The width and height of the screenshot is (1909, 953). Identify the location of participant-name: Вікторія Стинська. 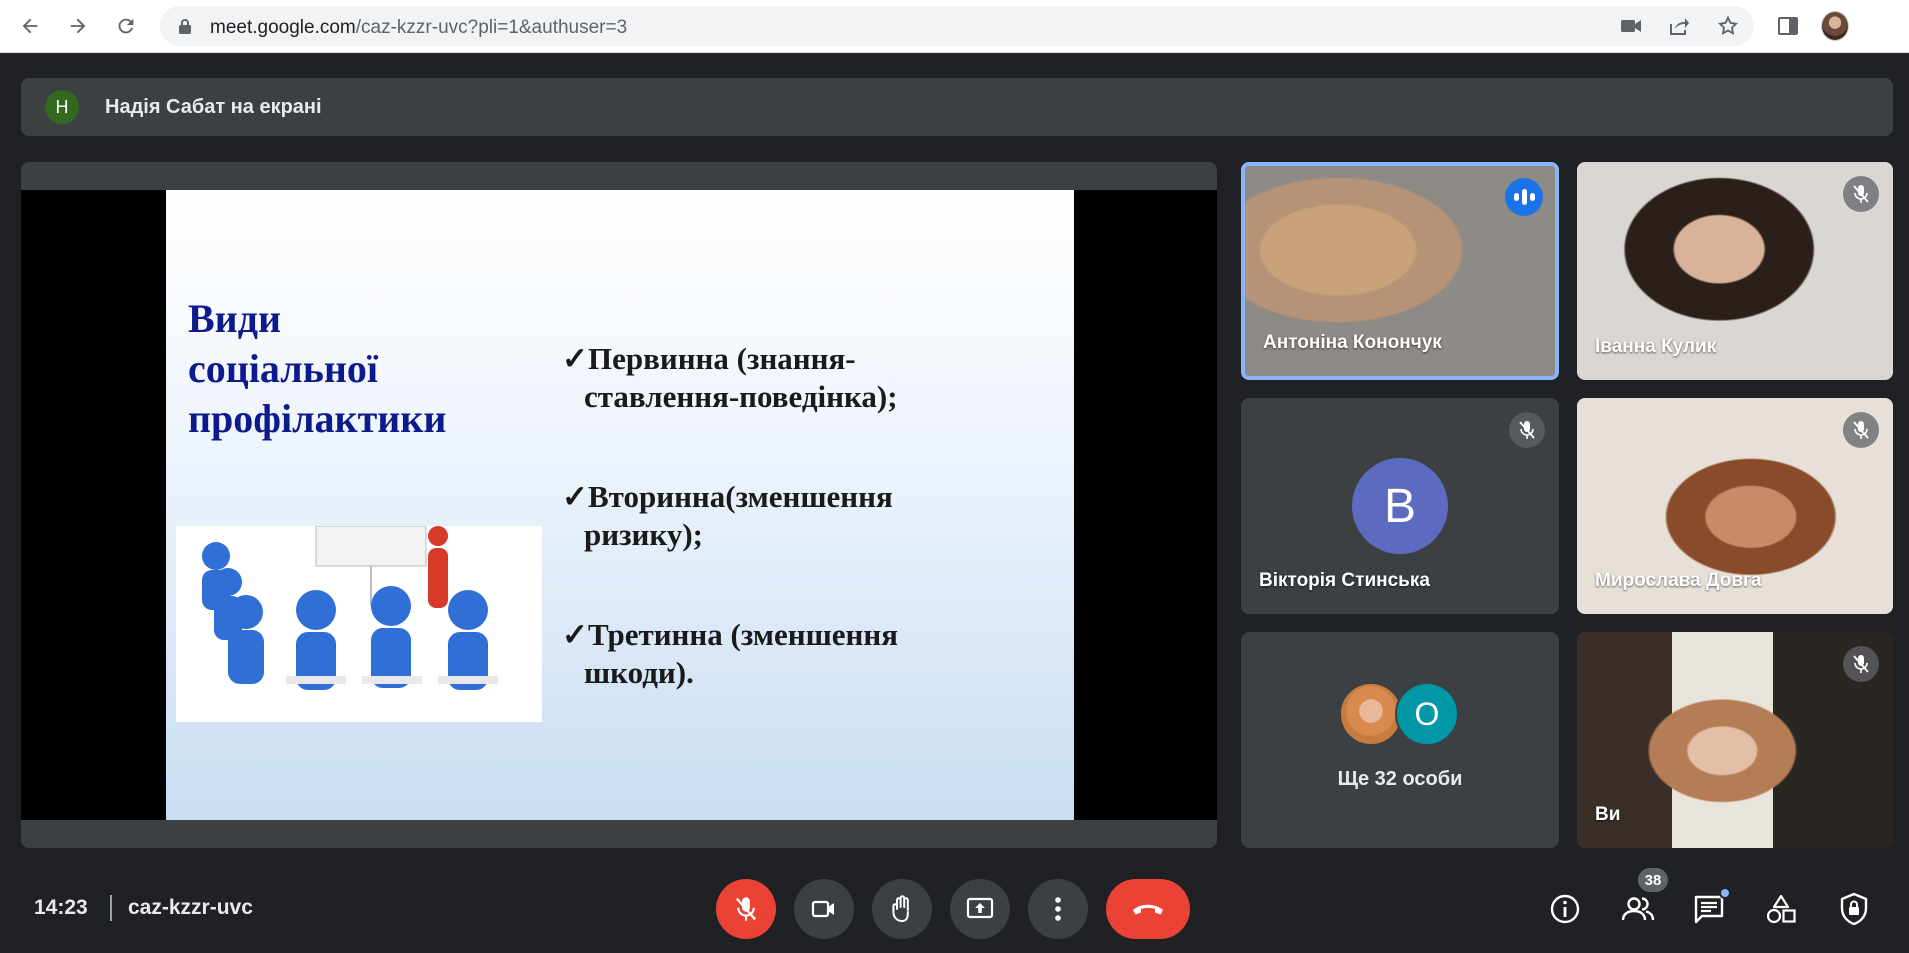
(1344, 580).